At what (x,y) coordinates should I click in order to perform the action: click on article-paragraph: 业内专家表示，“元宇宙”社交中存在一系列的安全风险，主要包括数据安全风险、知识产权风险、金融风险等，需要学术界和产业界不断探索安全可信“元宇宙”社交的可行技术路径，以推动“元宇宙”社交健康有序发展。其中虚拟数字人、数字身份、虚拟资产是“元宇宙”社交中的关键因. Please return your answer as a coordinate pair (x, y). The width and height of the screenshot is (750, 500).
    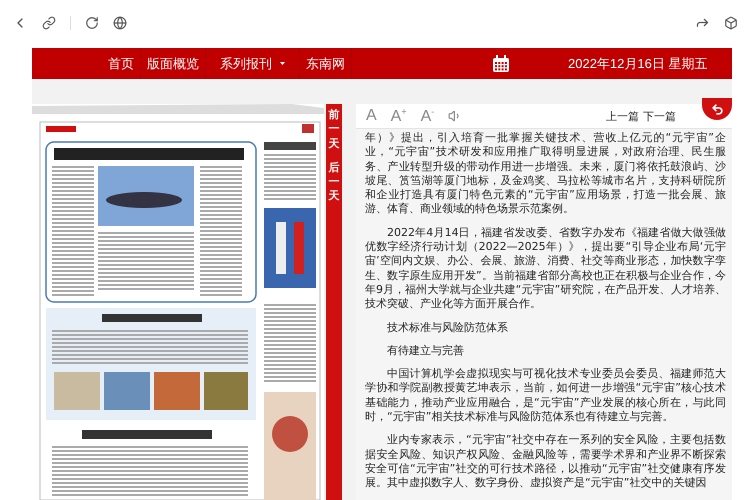
    Looking at the image, I should click on (545, 462).